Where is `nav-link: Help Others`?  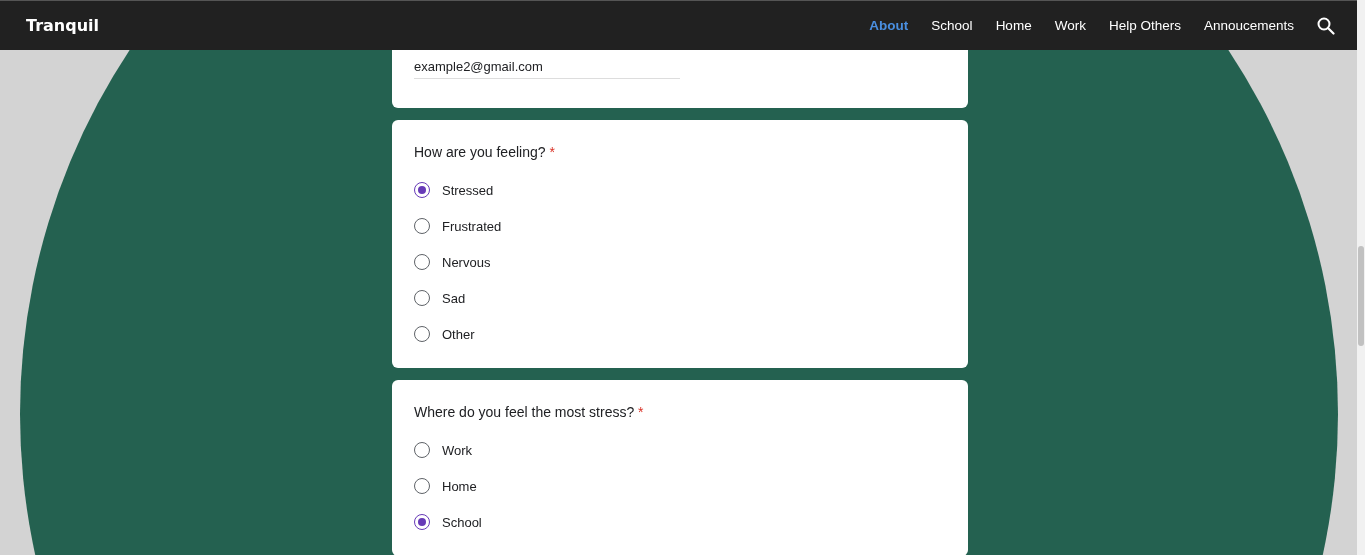 nav-link: Help Others is located at coordinates (1144, 25).